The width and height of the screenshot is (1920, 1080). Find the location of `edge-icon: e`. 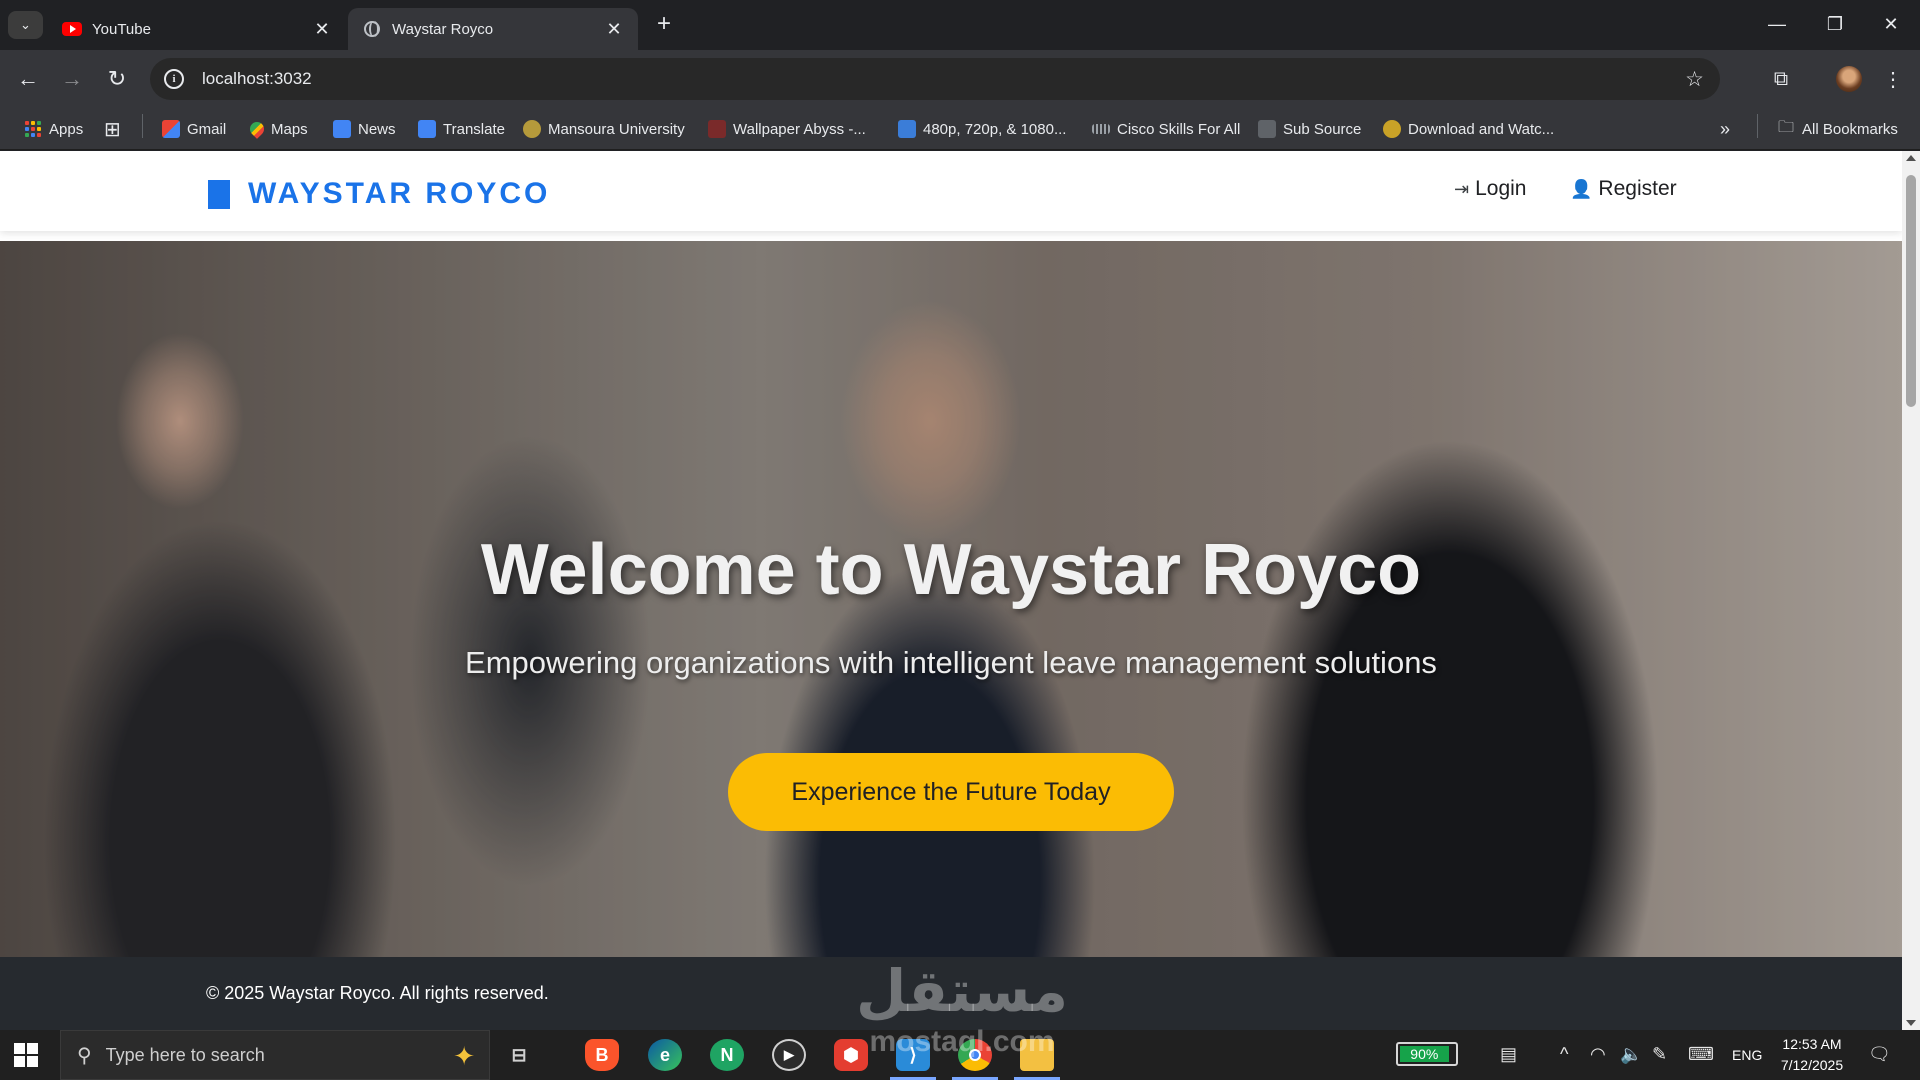

edge-icon: e is located at coordinates (665, 1055).